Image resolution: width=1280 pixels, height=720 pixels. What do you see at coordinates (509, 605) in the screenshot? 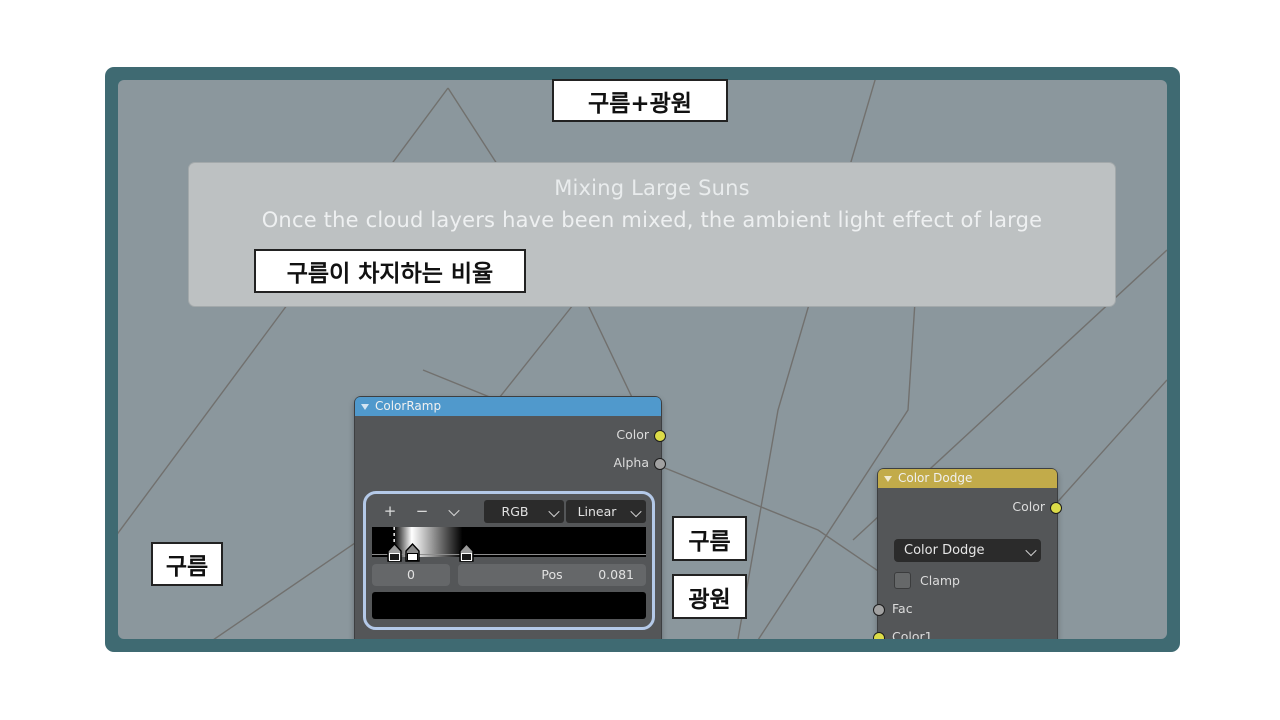
I see `colorramp-color-swatch` at bounding box center [509, 605].